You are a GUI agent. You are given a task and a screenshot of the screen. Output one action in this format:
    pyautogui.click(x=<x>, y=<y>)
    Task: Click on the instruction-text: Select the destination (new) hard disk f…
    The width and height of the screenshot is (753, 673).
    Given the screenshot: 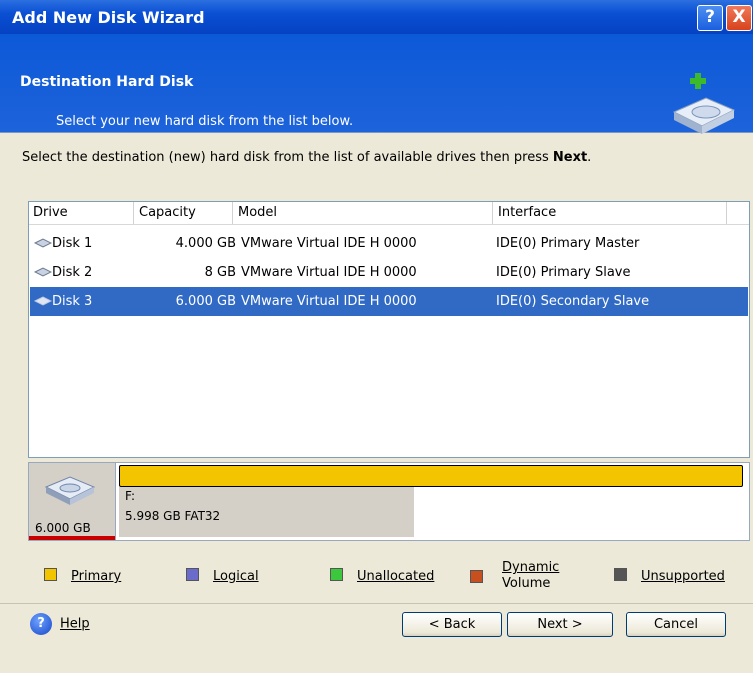 What is the action you would take?
    pyautogui.click(x=307, y=157)
    